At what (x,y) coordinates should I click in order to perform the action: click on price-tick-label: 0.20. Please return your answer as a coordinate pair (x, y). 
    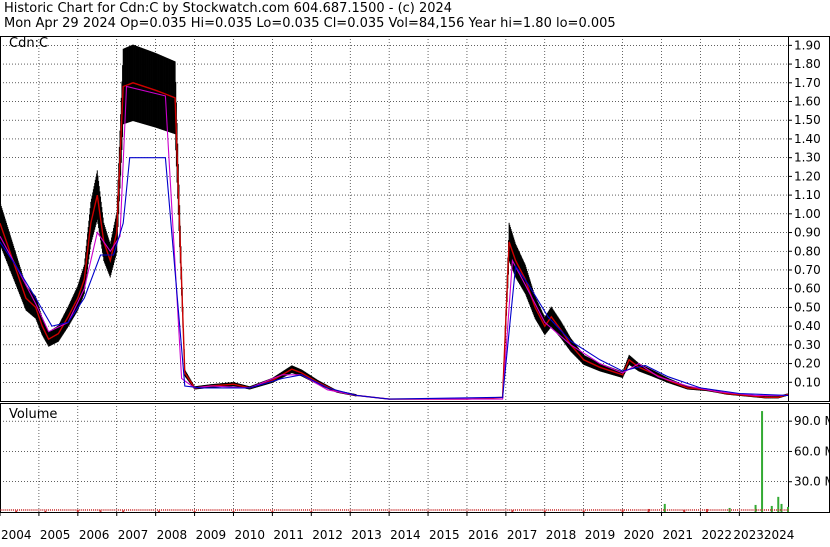
    Looking at the image, I should click on (807, 364).